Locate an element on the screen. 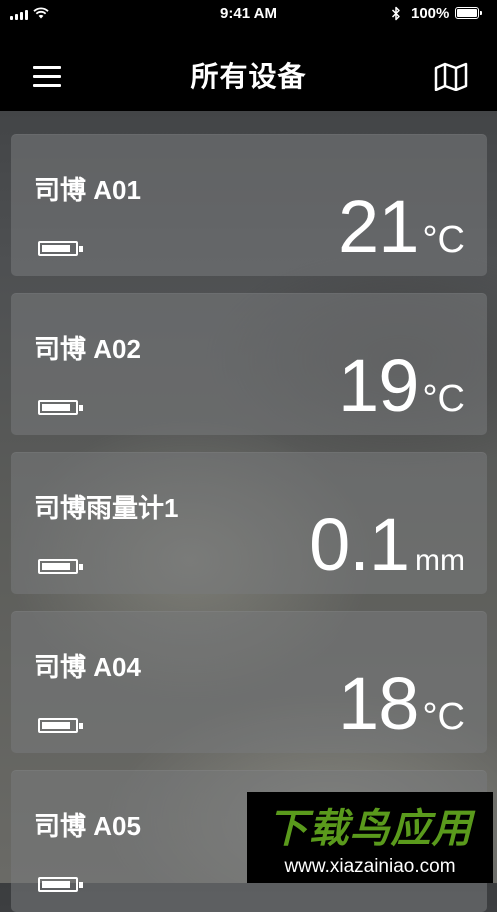 Image resolution: width=497 pixels, height=912 pixels. device-reading: 21 °C is located at coordinates (401, 227).